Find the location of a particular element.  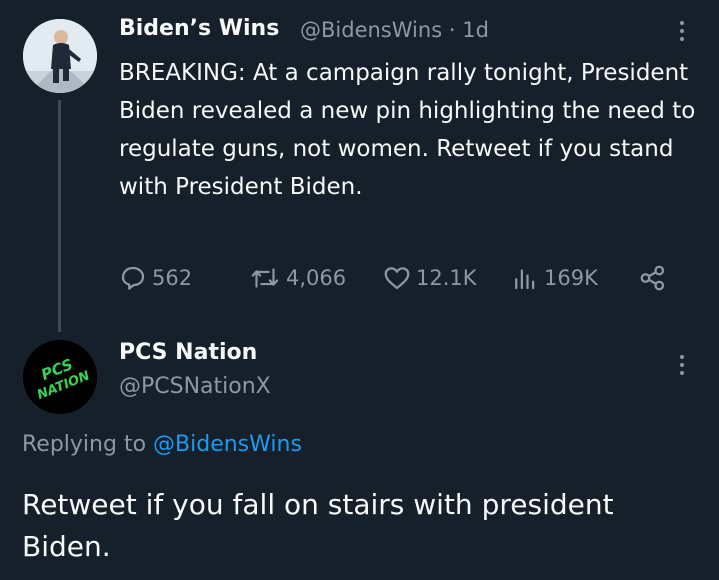

replying-to-handle-link: @BidensWins is located at coordinates (227, 444).